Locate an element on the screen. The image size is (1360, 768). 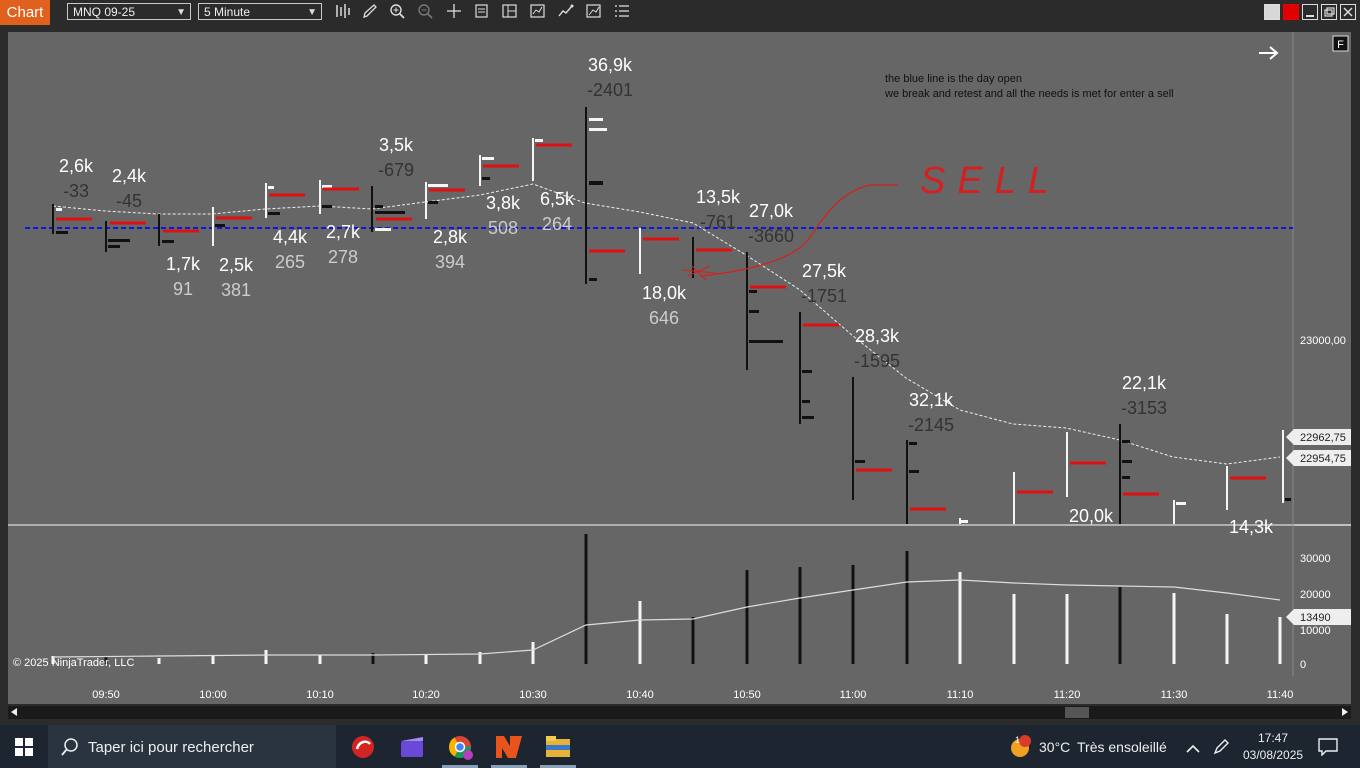
bar-volume-label: 22,1k is located at coordinates (1144, 383).